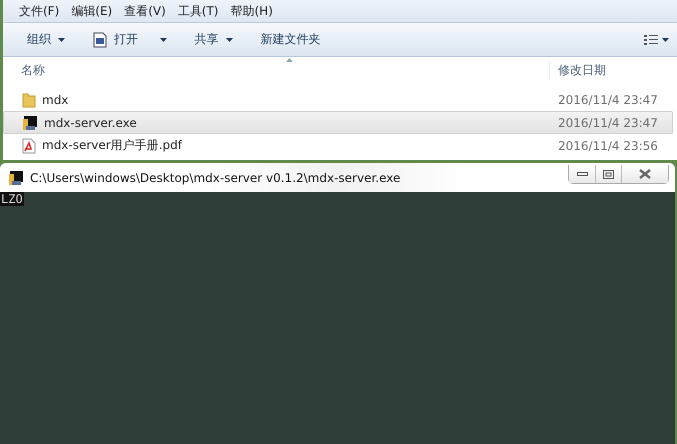 The image size is (677, 444). I want to click on console-output: LZO, so click(12, 199).